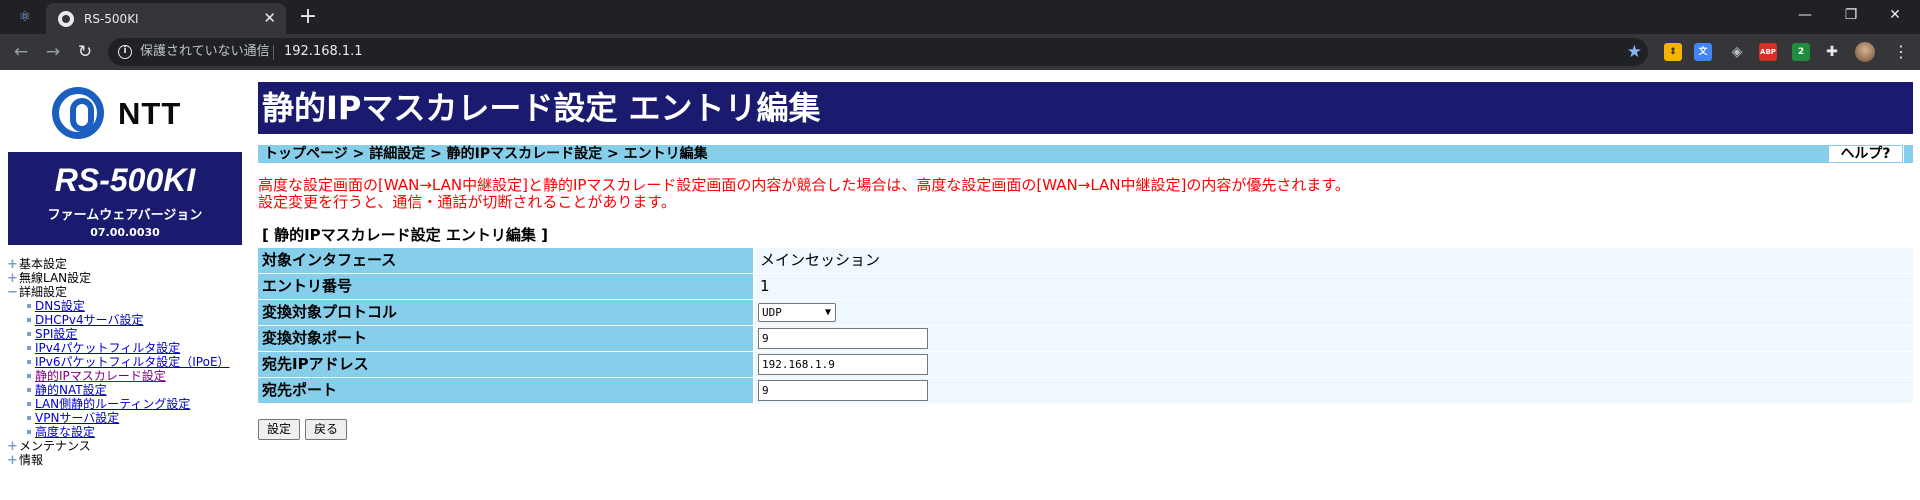 The image size is (1920, 500). What do you see at coordinates (66, 19) in the screenshot?
I see `globe-icon` at bounding box center [66, 19].